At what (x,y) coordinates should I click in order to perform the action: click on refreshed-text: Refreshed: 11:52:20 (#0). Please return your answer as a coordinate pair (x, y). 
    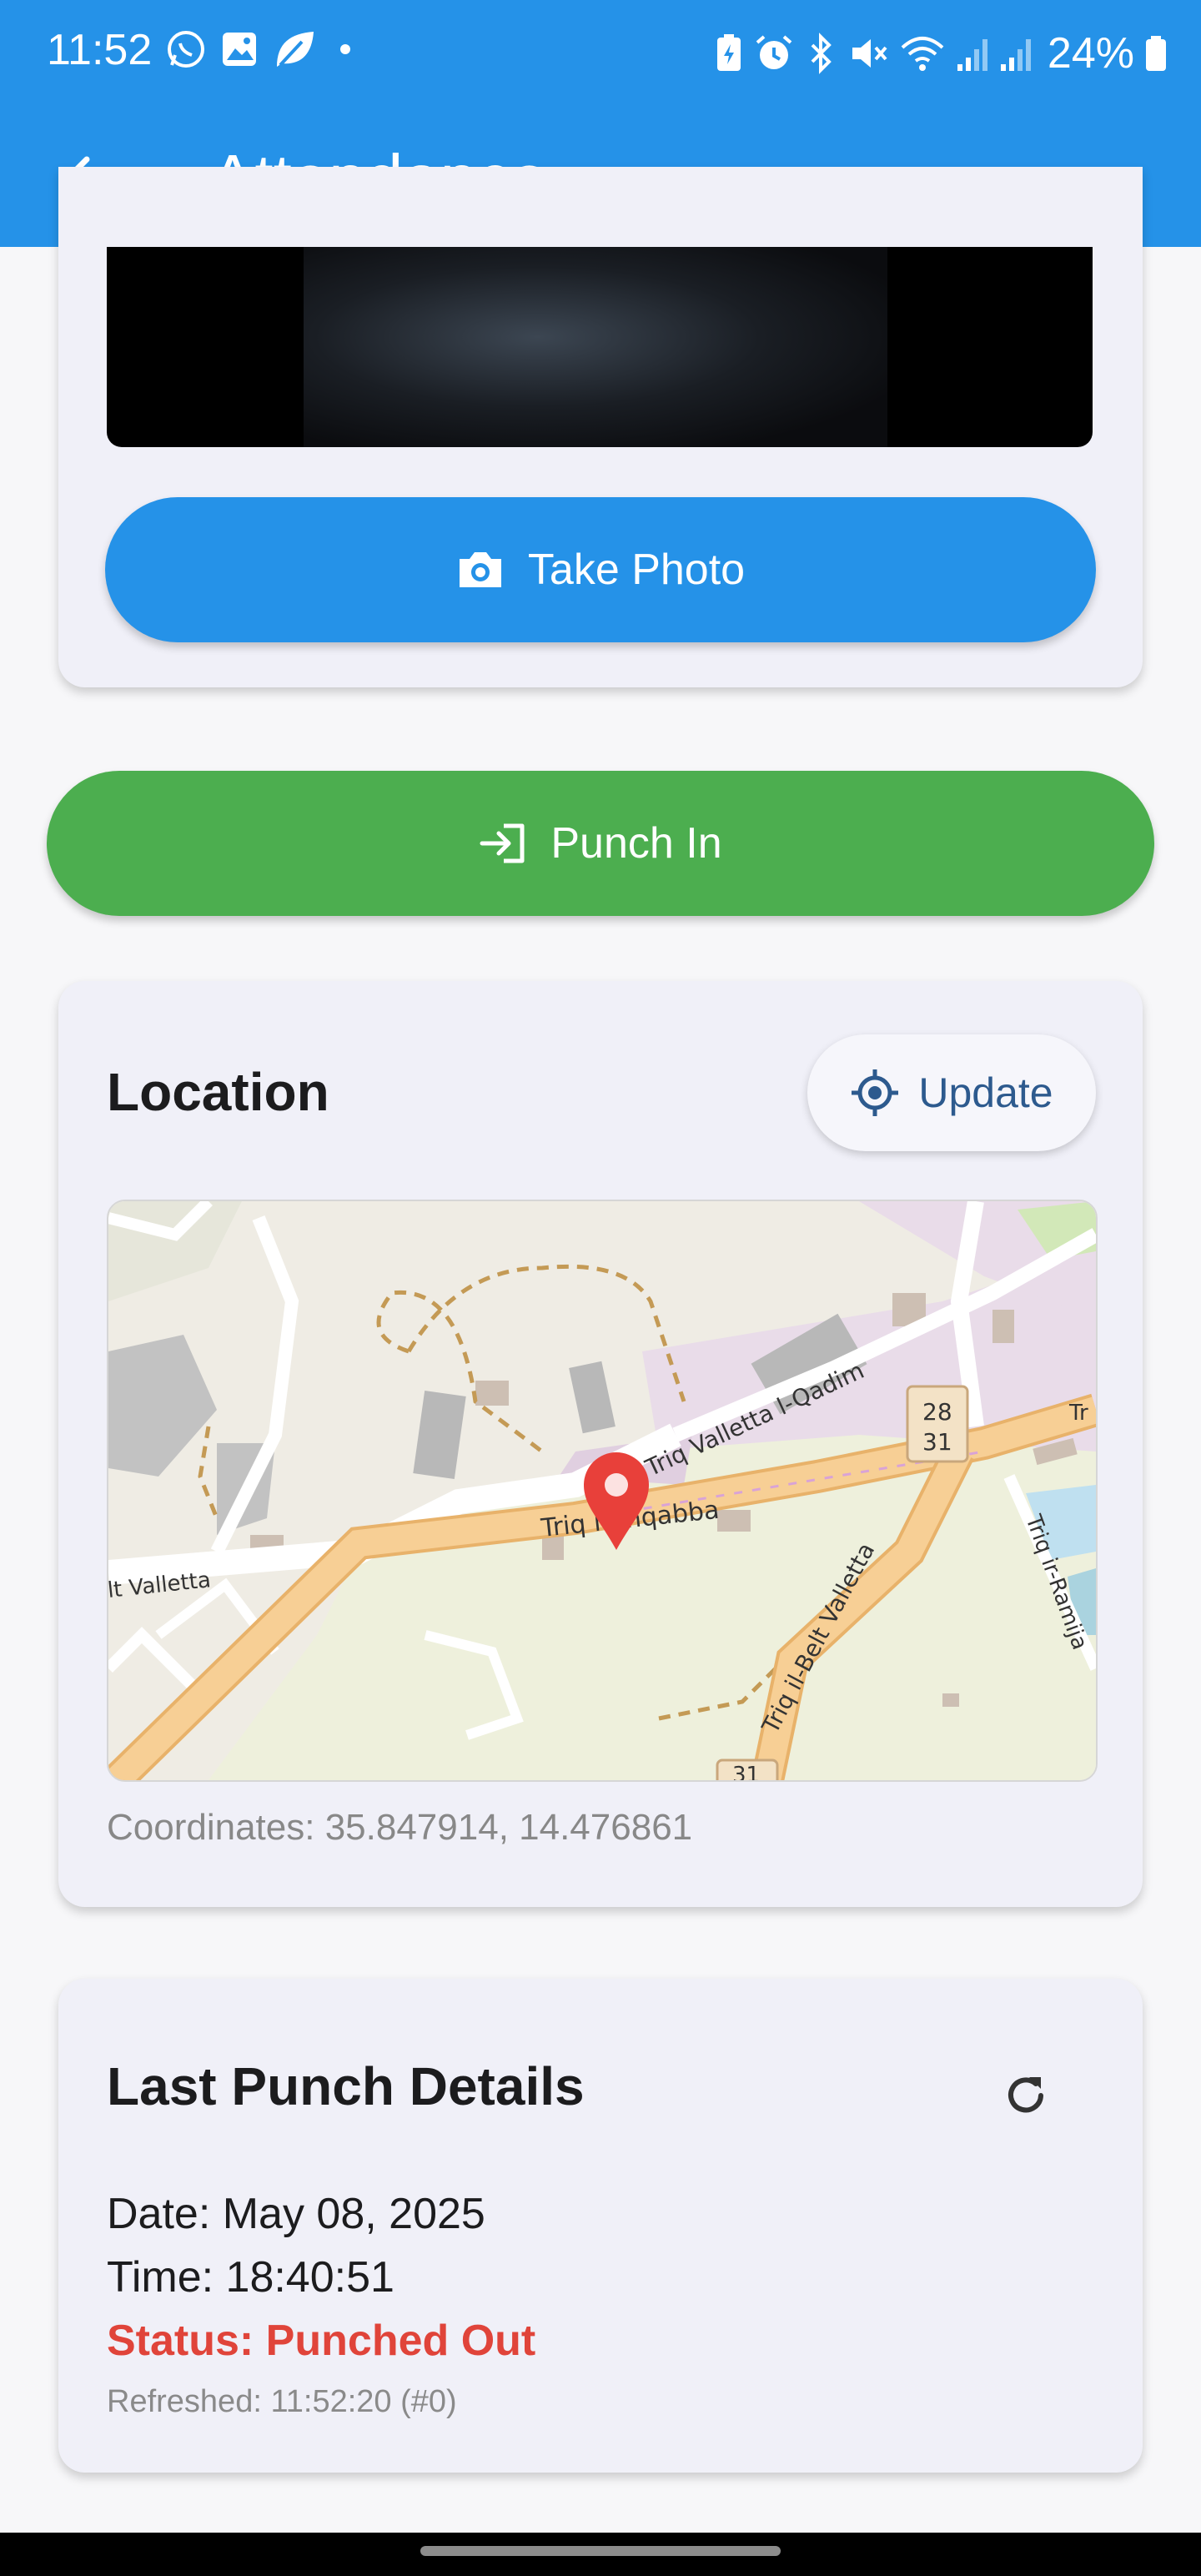
    Looking at the image, I should click on (282, 2401).